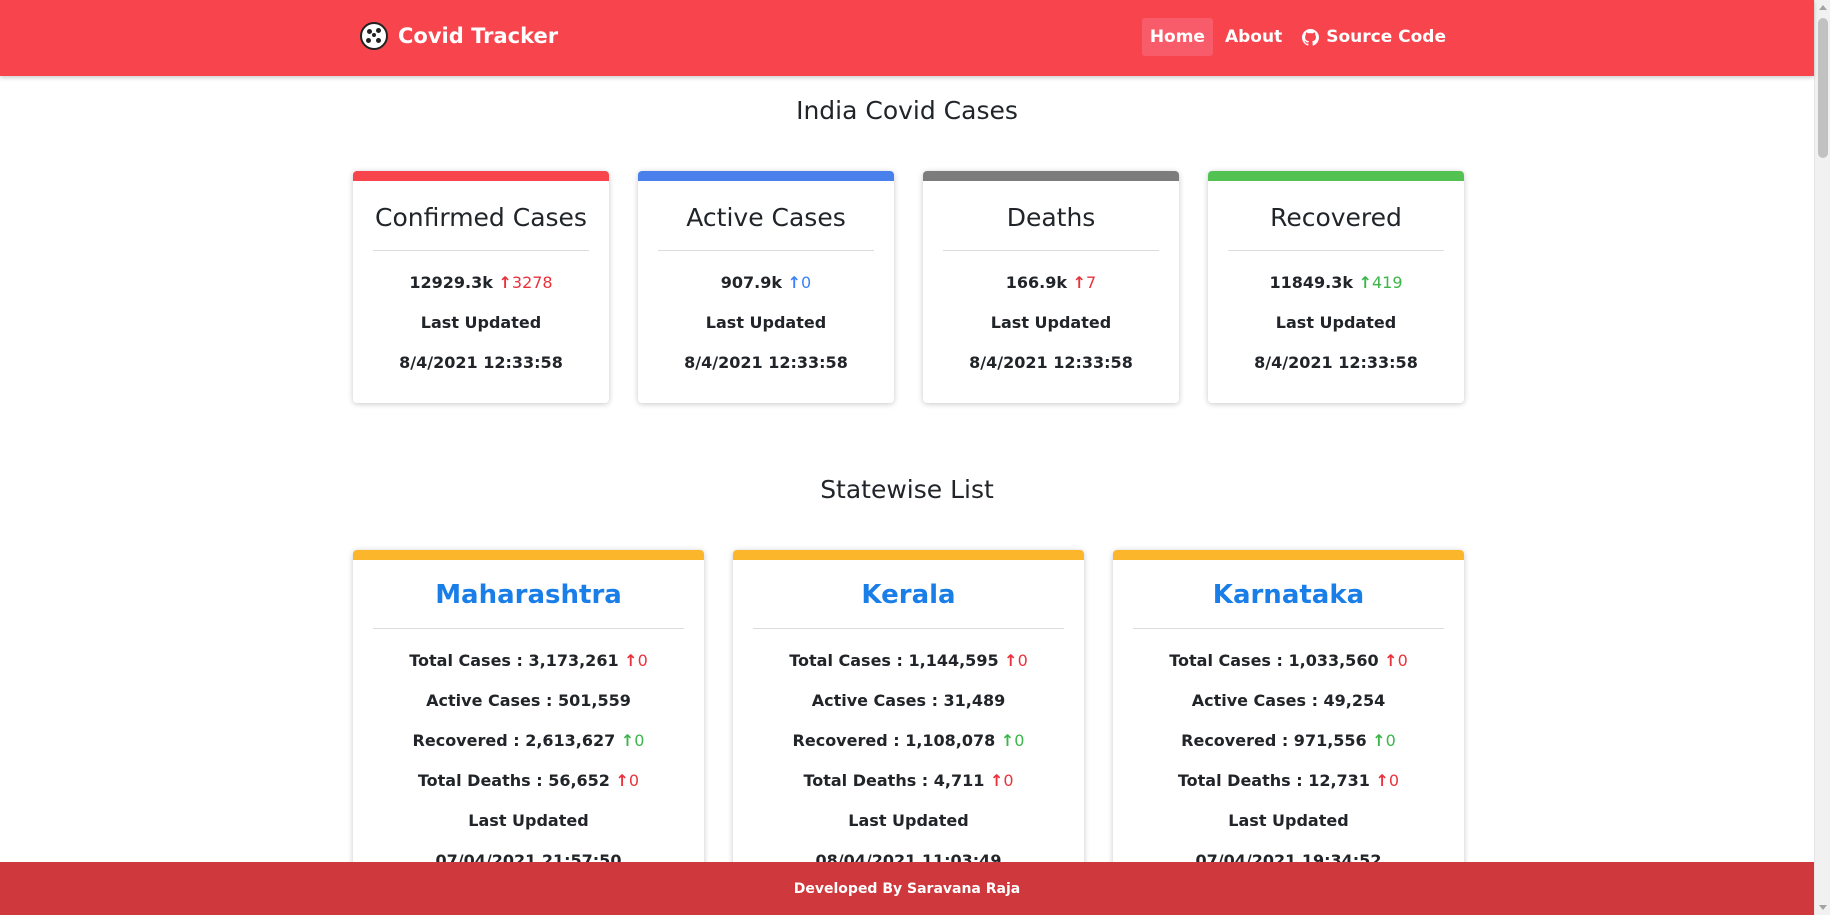 This screenshot has height=915, width=1830. I want to click on state-name-link: Kerala, so click(908, 595).